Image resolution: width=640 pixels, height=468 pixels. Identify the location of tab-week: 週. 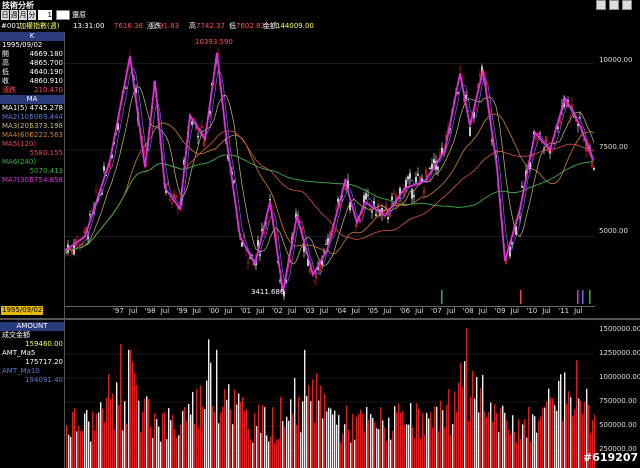
(14, 15).